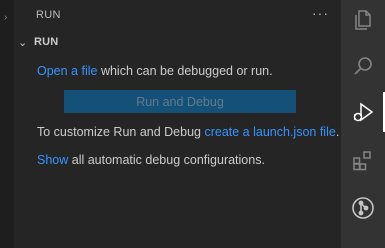  What do you see at coordinates (337, 132) in the screenshot?
I see `customize-end: .` at bounding box center [337, 132].